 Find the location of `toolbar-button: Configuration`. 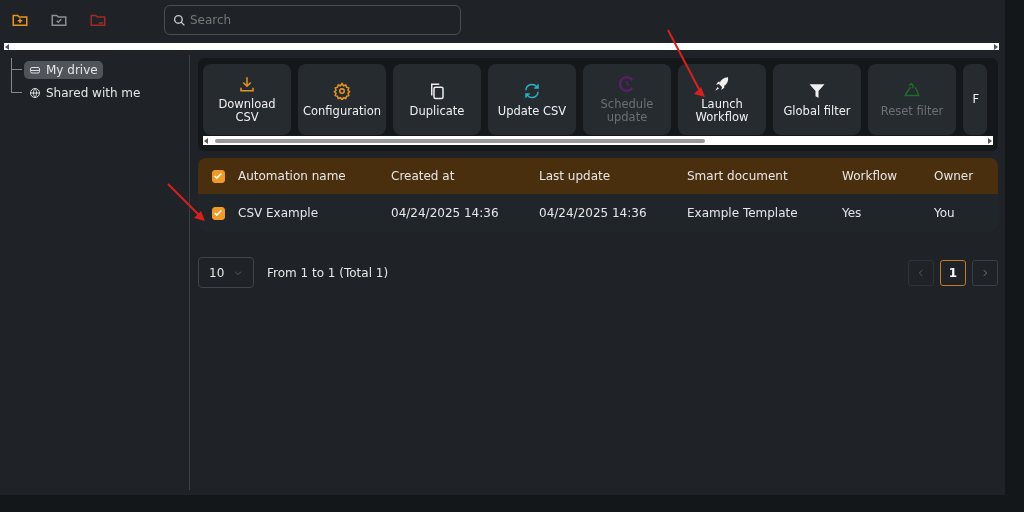

toolbar-button: Configuration is located at coordinates (342, 99).